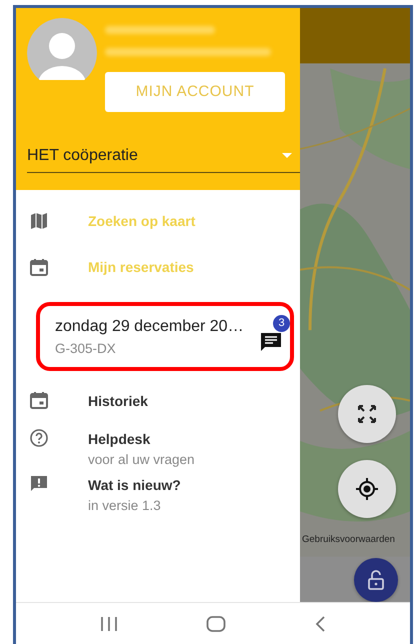  What do you see at coordinates (141, 460) in the screenshot?
I see `menu-subtitle: voor al uw vragen` at bounding box center [141, 460].